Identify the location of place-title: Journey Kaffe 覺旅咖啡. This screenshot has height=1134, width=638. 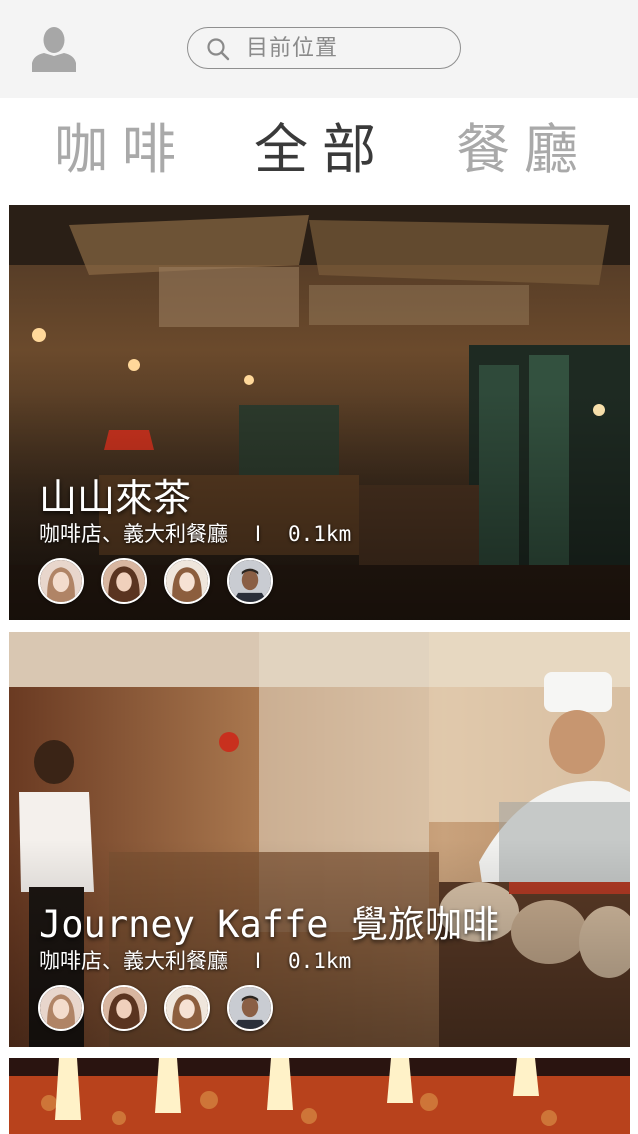
(269, 924).